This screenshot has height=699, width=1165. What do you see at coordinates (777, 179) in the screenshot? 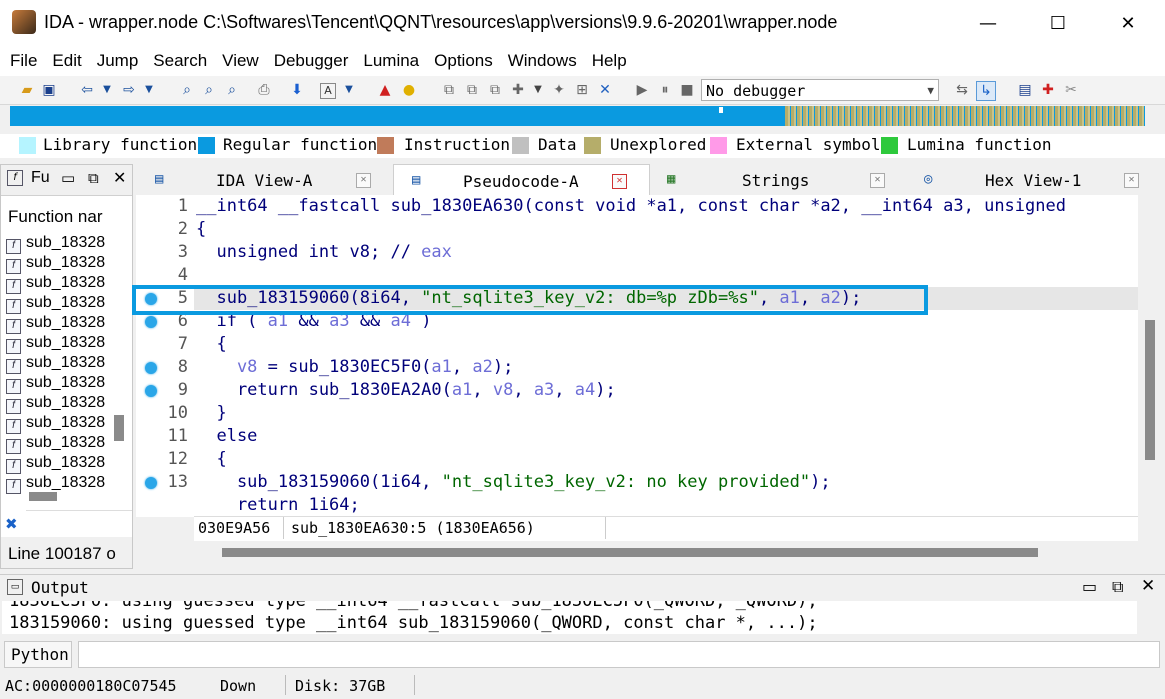
I see `tab-strings: ▦ Strings ✕` at bounding box center [777, 179].